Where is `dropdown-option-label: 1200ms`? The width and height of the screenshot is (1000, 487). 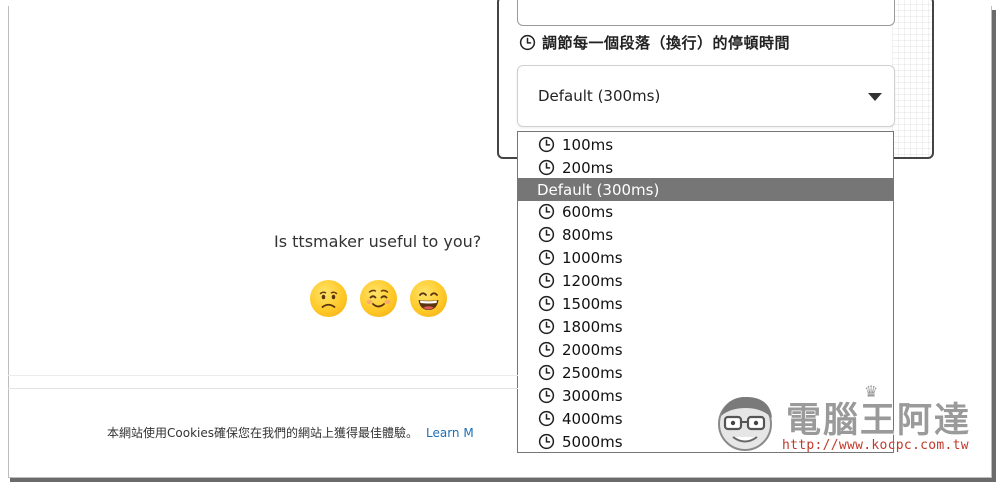 dropdown-option-label: 1200ms is located at coordinates (592, 280).